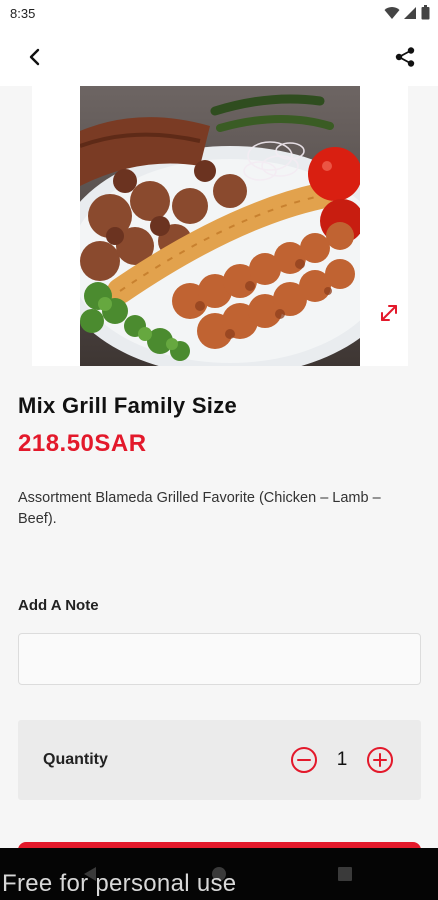 This screenshot has height=900, width=438. I want to click on quantity-decrease-button, so click(304, 760).